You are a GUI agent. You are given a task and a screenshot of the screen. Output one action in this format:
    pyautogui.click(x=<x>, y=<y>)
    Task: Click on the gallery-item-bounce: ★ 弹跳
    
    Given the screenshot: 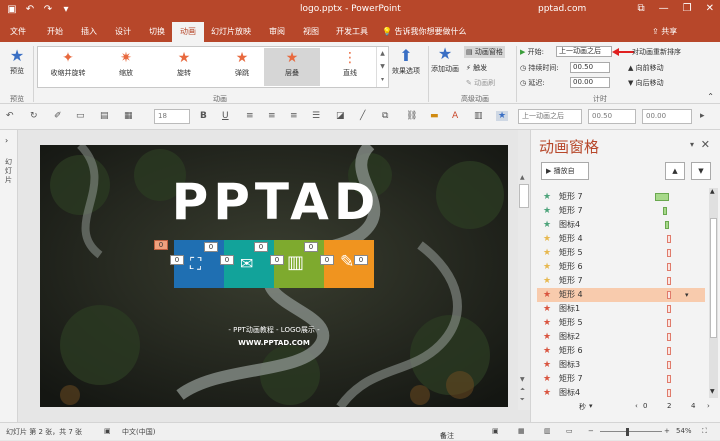 What is the action you would take?
    pyautogui.click(x=242, y=67)
    